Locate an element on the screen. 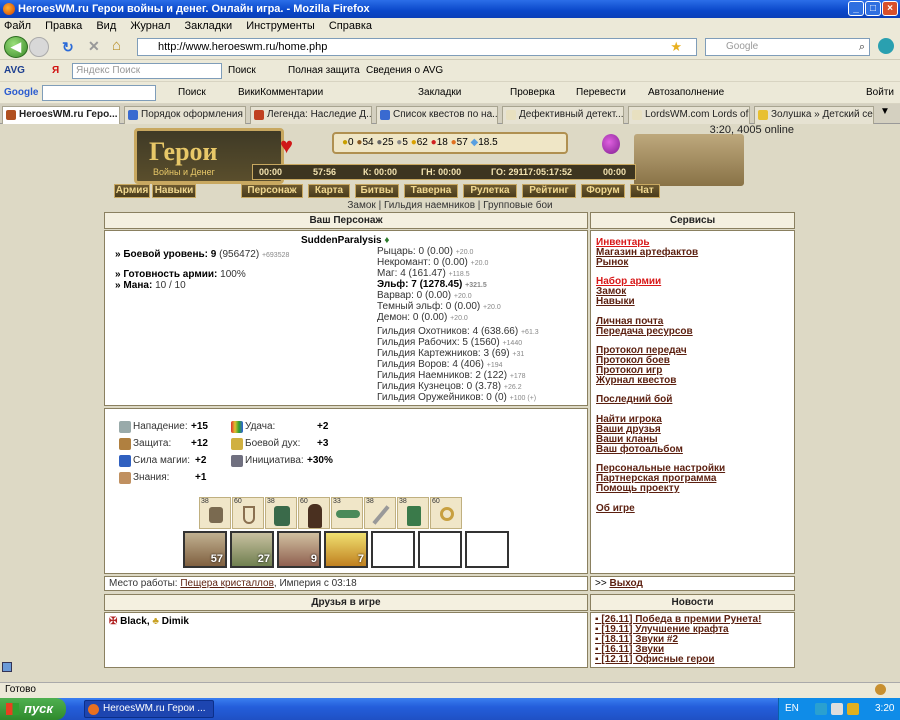  url-input: http://www.heroeswm.ru/home.php ★ is located at coordinates (417, 47).